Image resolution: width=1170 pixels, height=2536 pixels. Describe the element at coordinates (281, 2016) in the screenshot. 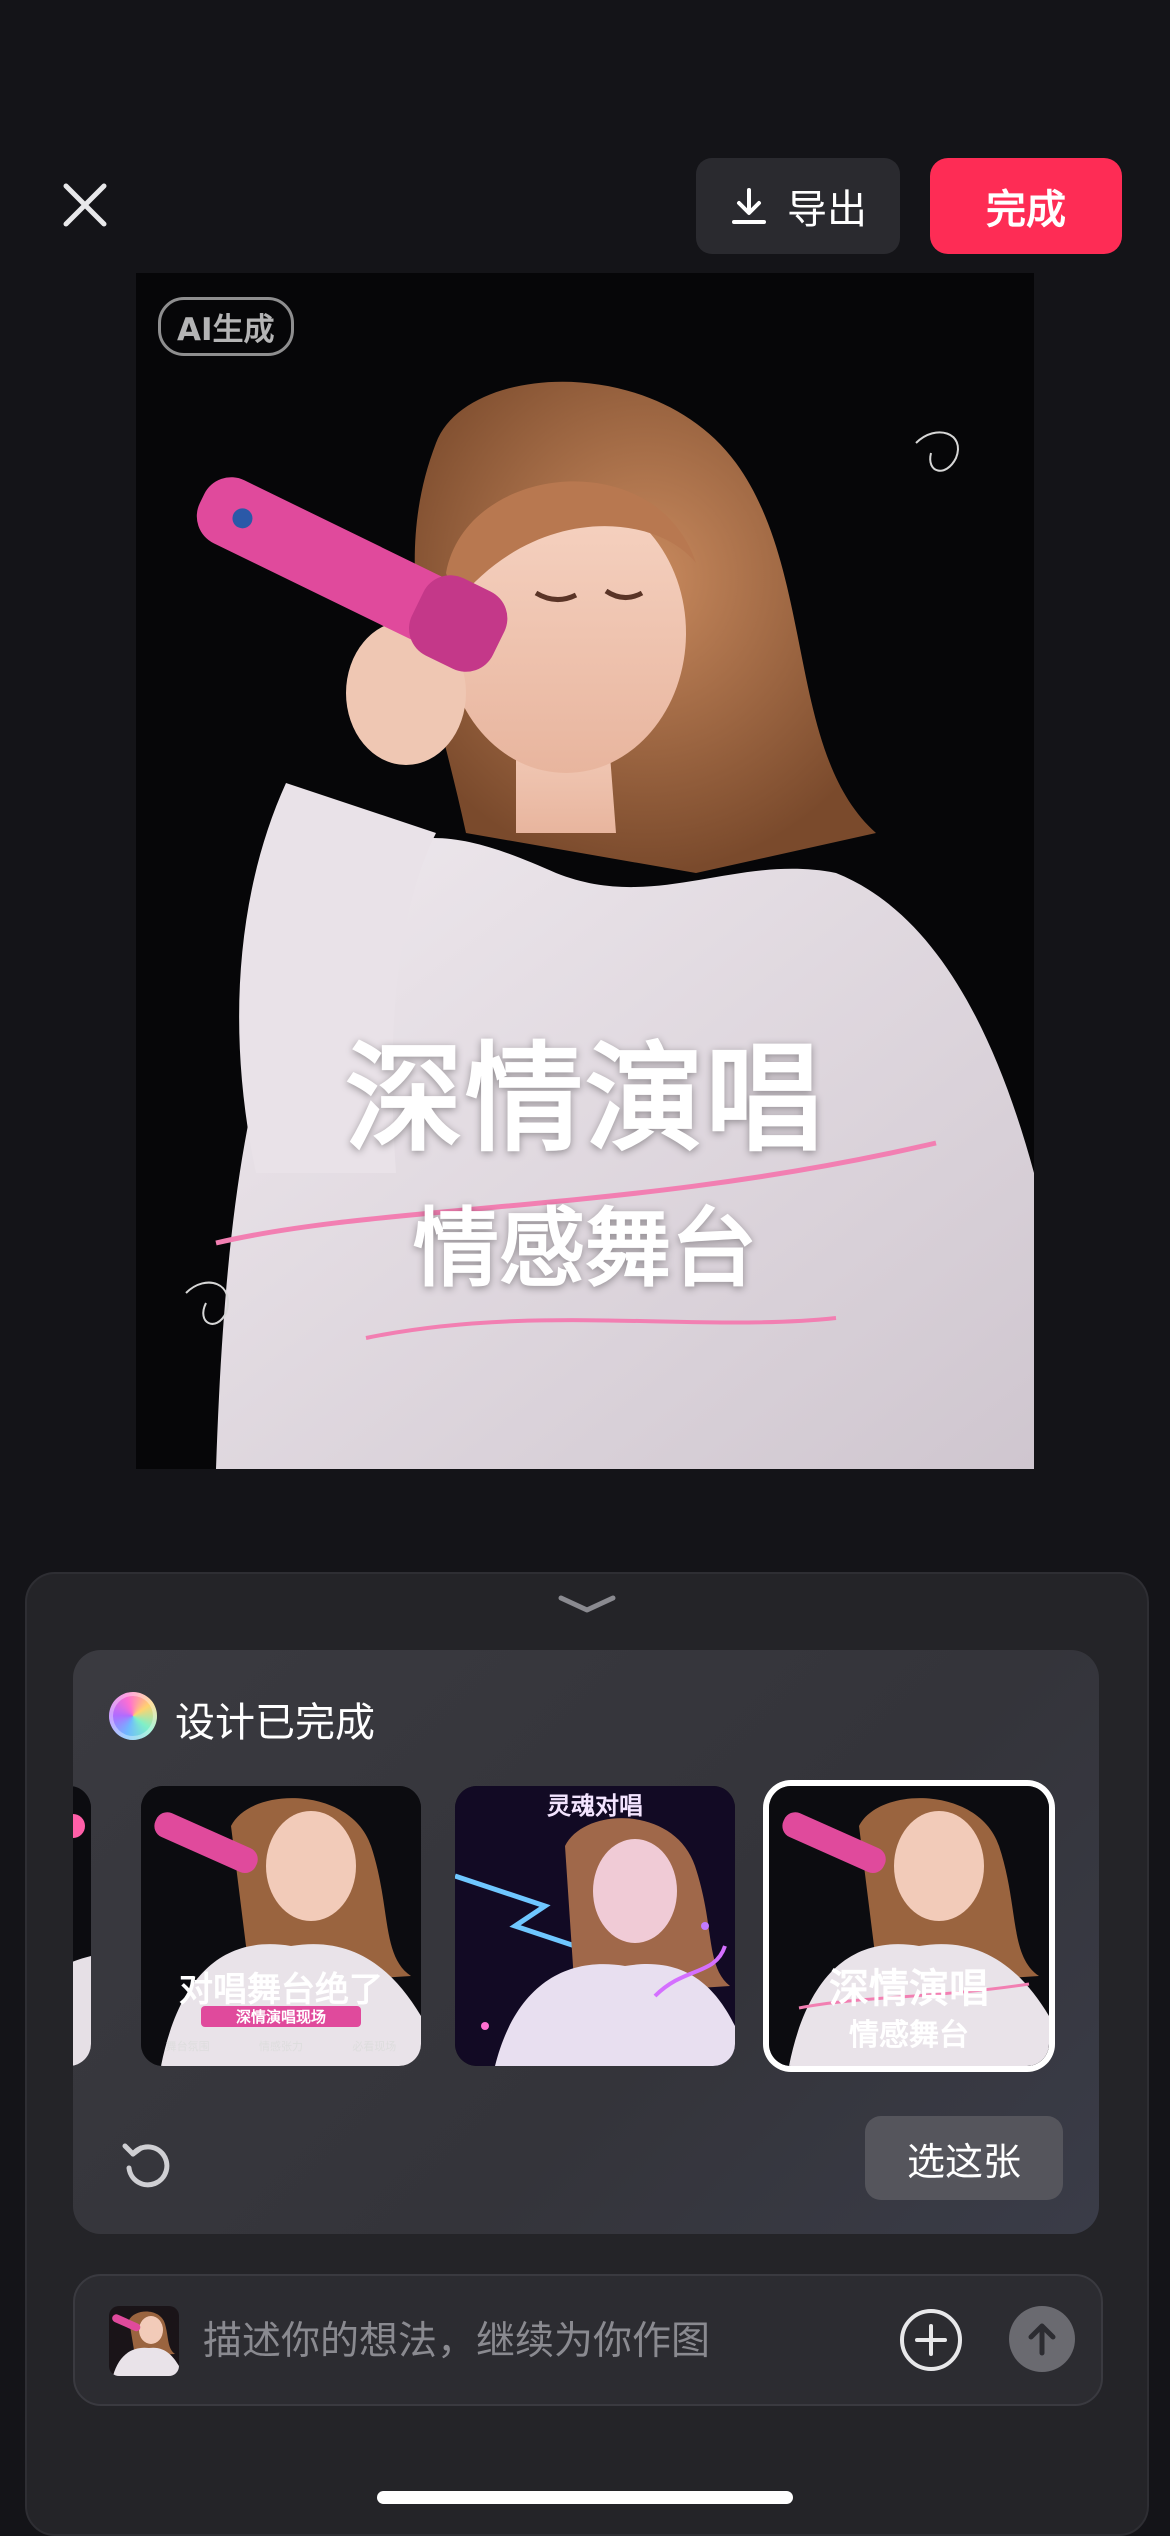

I see `thumbnail-subtitle: 深情演唱现场` at that location.